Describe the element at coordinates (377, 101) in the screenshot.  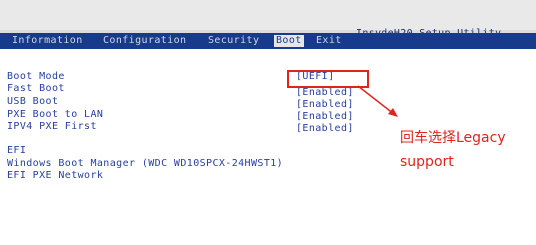
I see `annotation-arrow-icon` at that location.